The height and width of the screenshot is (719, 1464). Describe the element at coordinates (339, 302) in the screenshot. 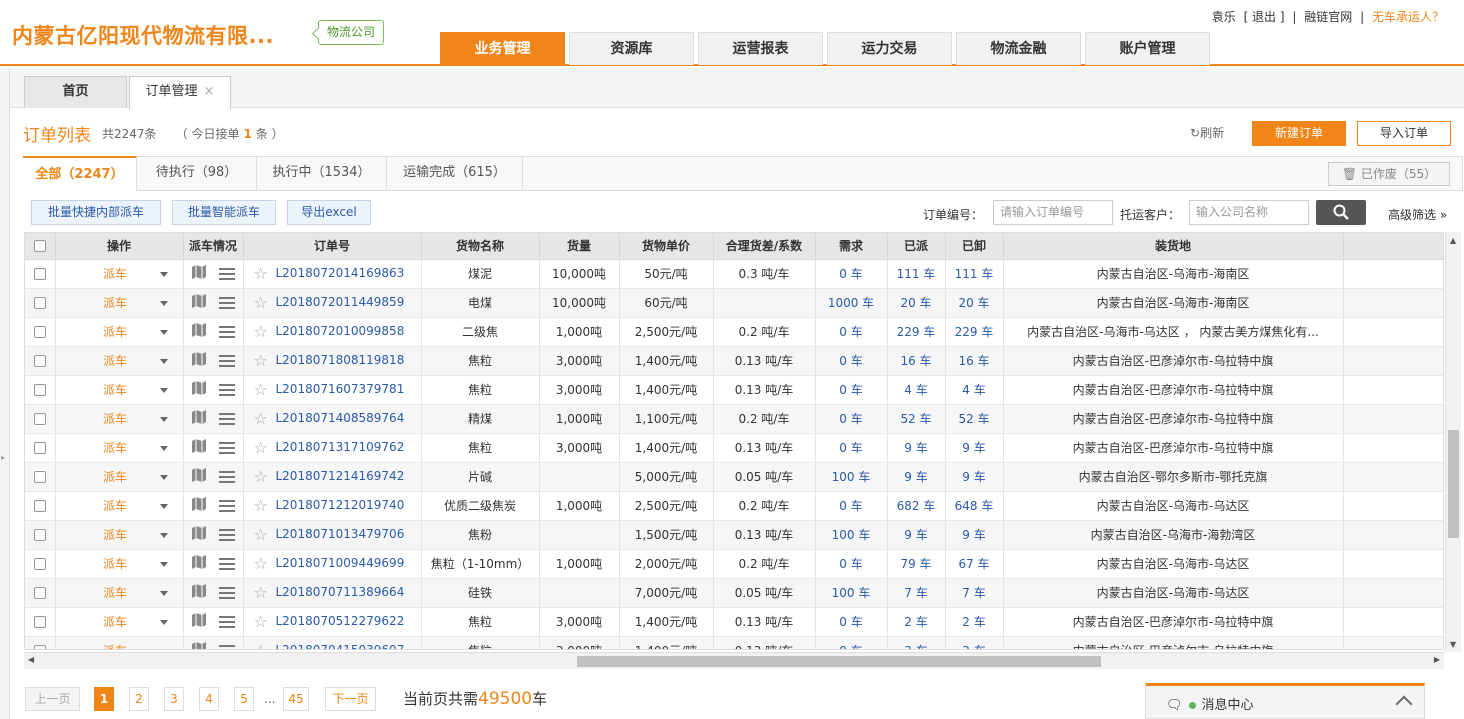

I see `order-no-link: L2018072011449859` at that location.